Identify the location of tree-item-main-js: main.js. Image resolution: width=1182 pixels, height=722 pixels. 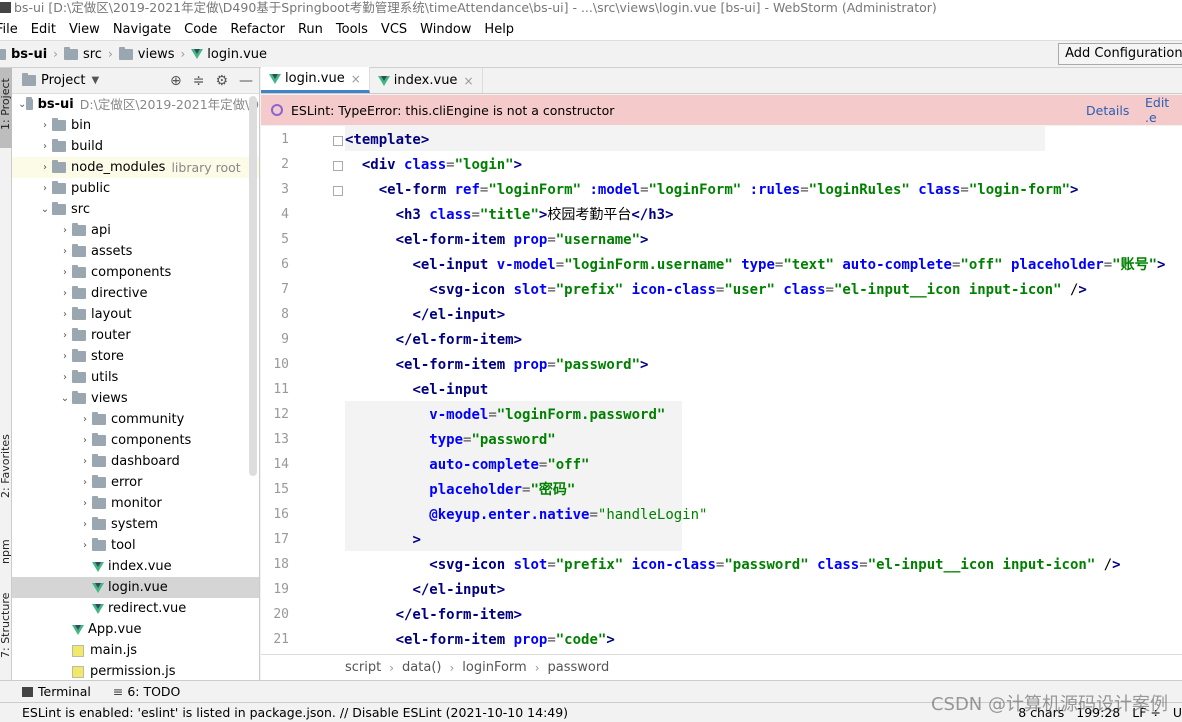
(135, 650).